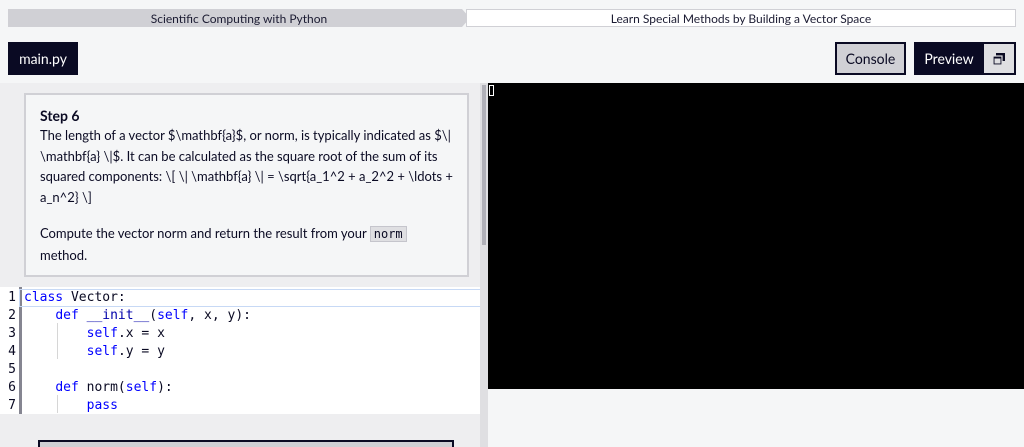  I want to click on console-cursor, so click(491, 90).